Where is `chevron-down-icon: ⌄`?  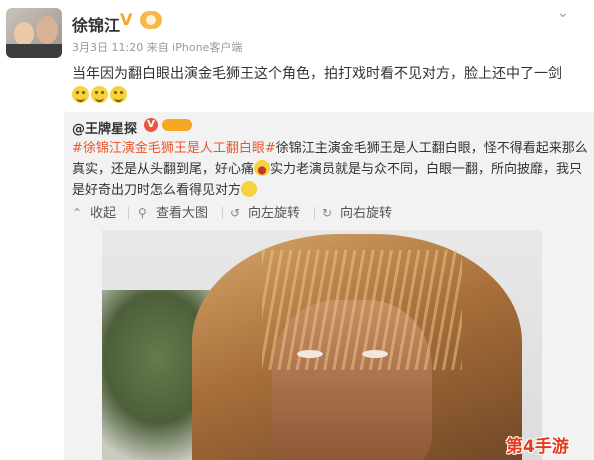
chevron-down-icon: ⌄ is located at coordinates (564, 13).